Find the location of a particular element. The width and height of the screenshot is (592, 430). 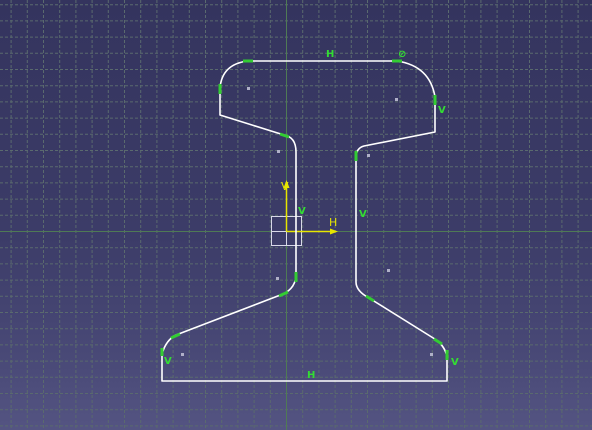

vertical-constraint-top-right: V is located at coordinates (442, 110).